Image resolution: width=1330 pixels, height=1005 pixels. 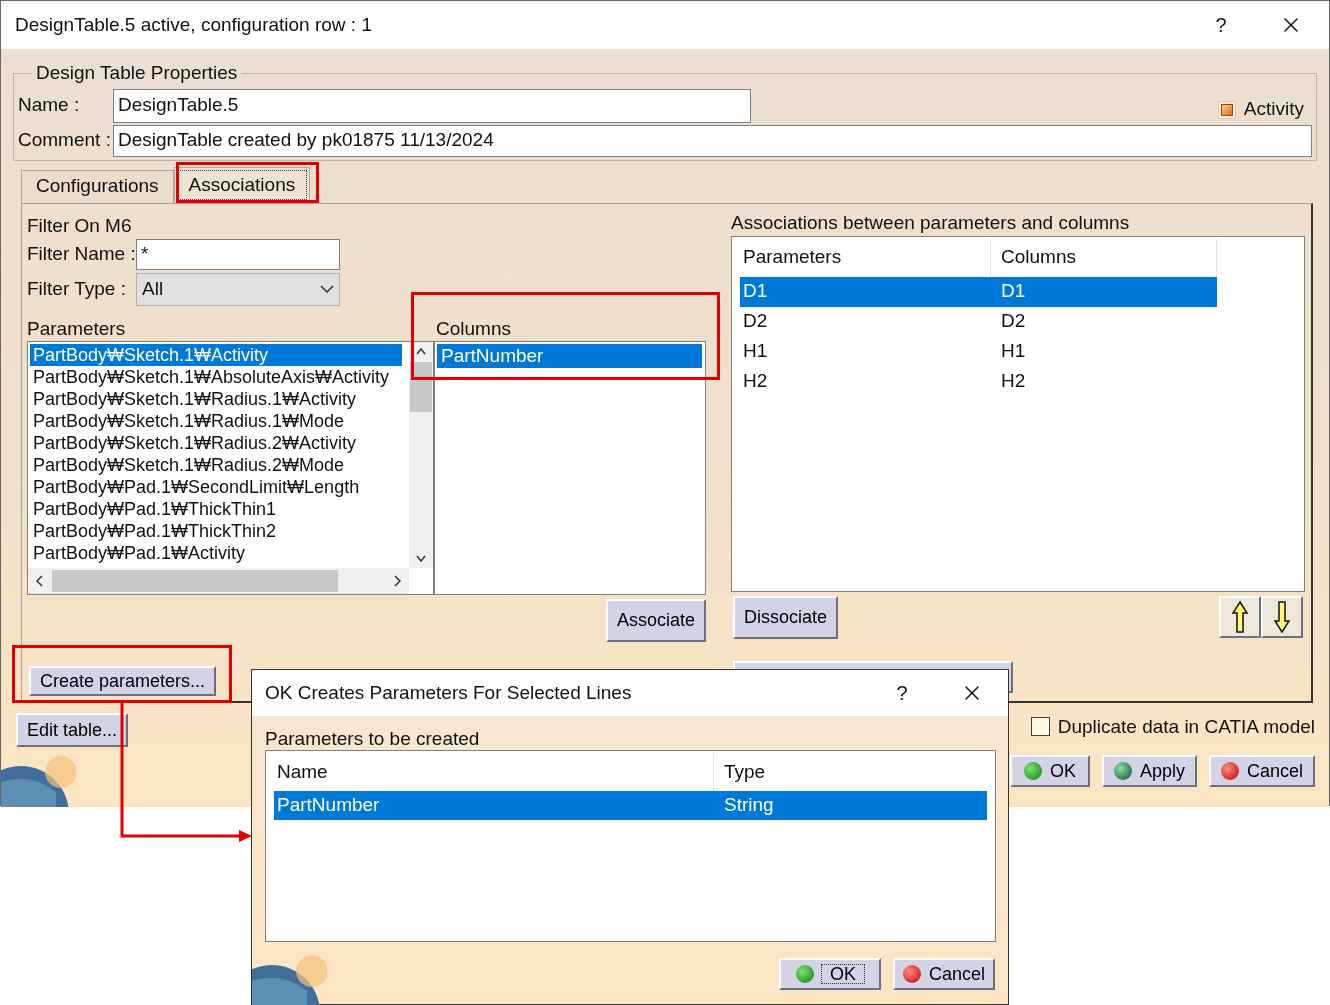 I want to click on dissociate-button: Dissociate, so click(x=786, y=617).